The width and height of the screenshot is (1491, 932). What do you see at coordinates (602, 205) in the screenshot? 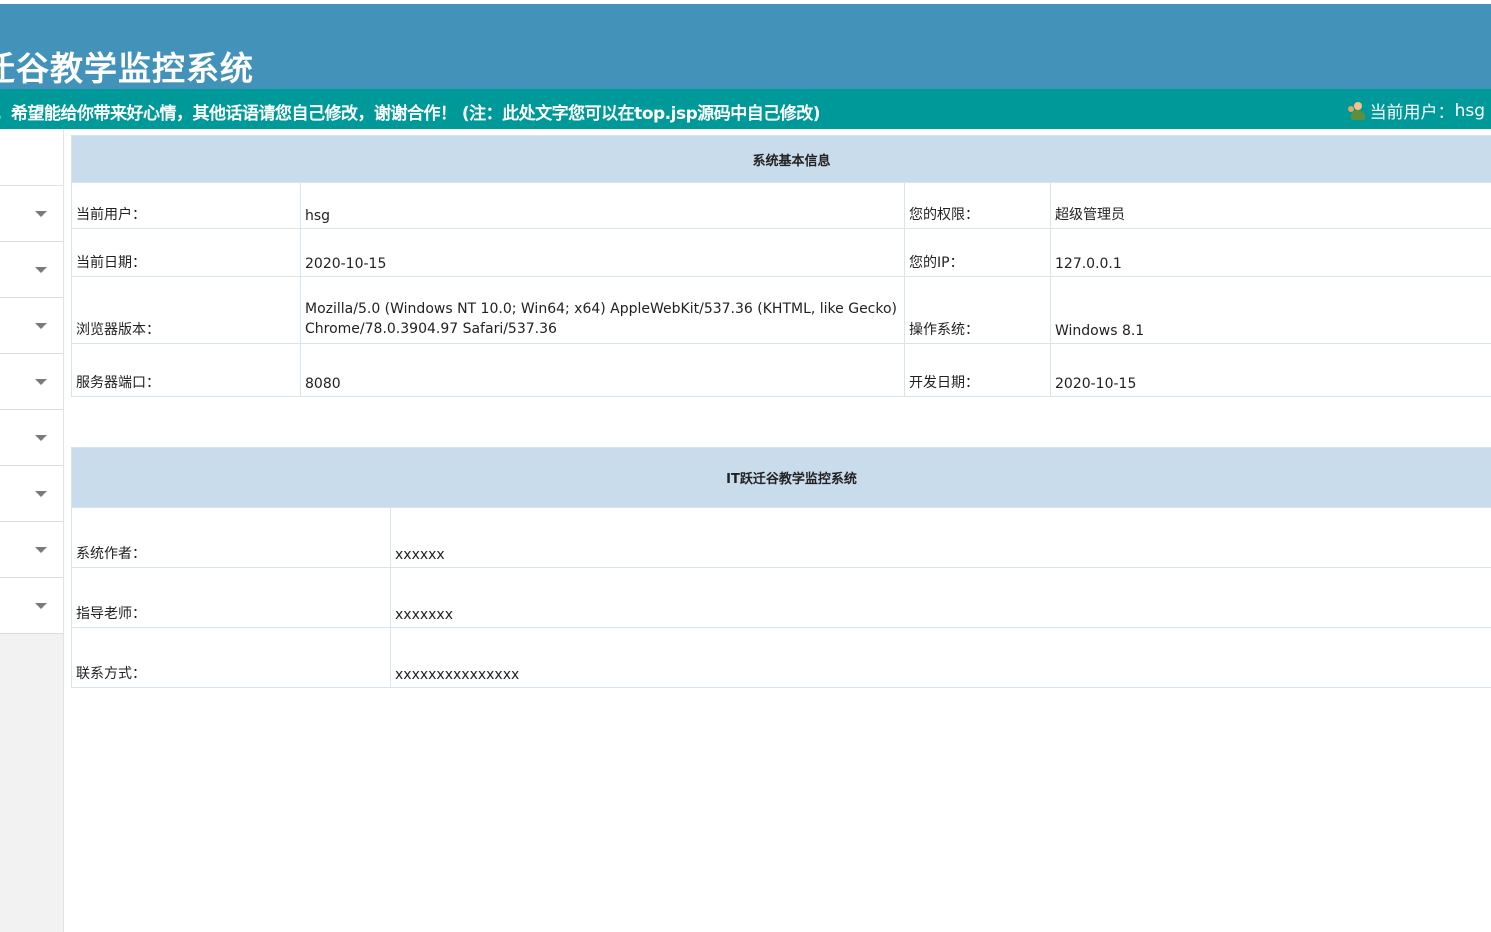
I see `info-value: hsg` at bounding box center [602, 205].